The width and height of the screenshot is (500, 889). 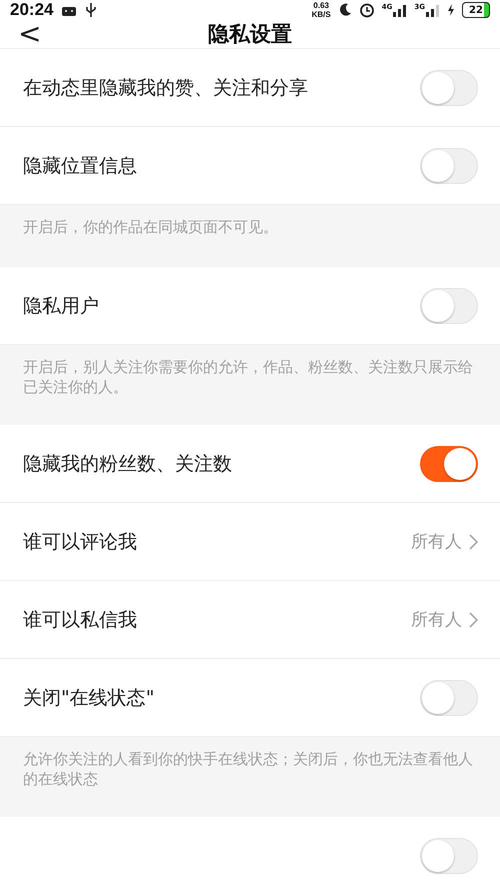 What do you see at coordinates (80, 542) in the screenshot?
I see `setting-label: 谁可以评论我` at bounding box center [80, 542].